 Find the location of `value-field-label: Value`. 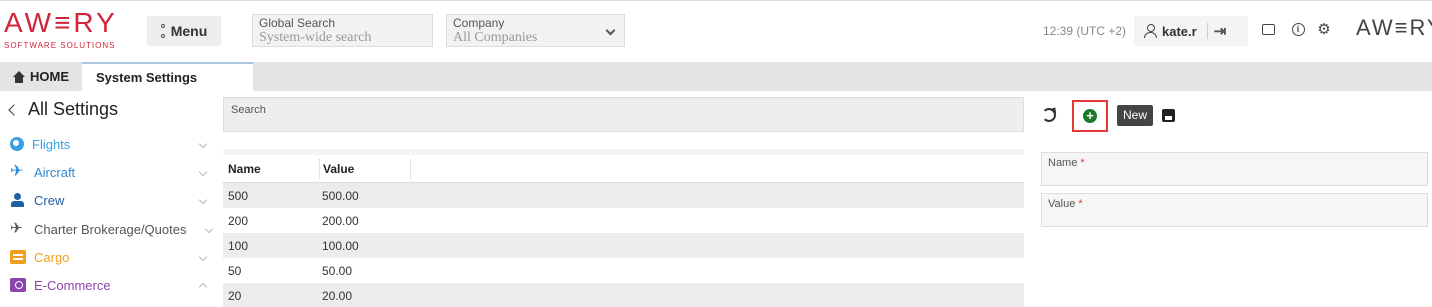

value-field-label: Value is located at coordinates (1062, 204).